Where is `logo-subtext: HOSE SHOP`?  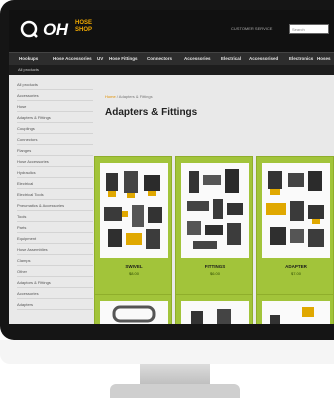
logo-subtext: HOSE SHOP is located at coordinates (83, 27).